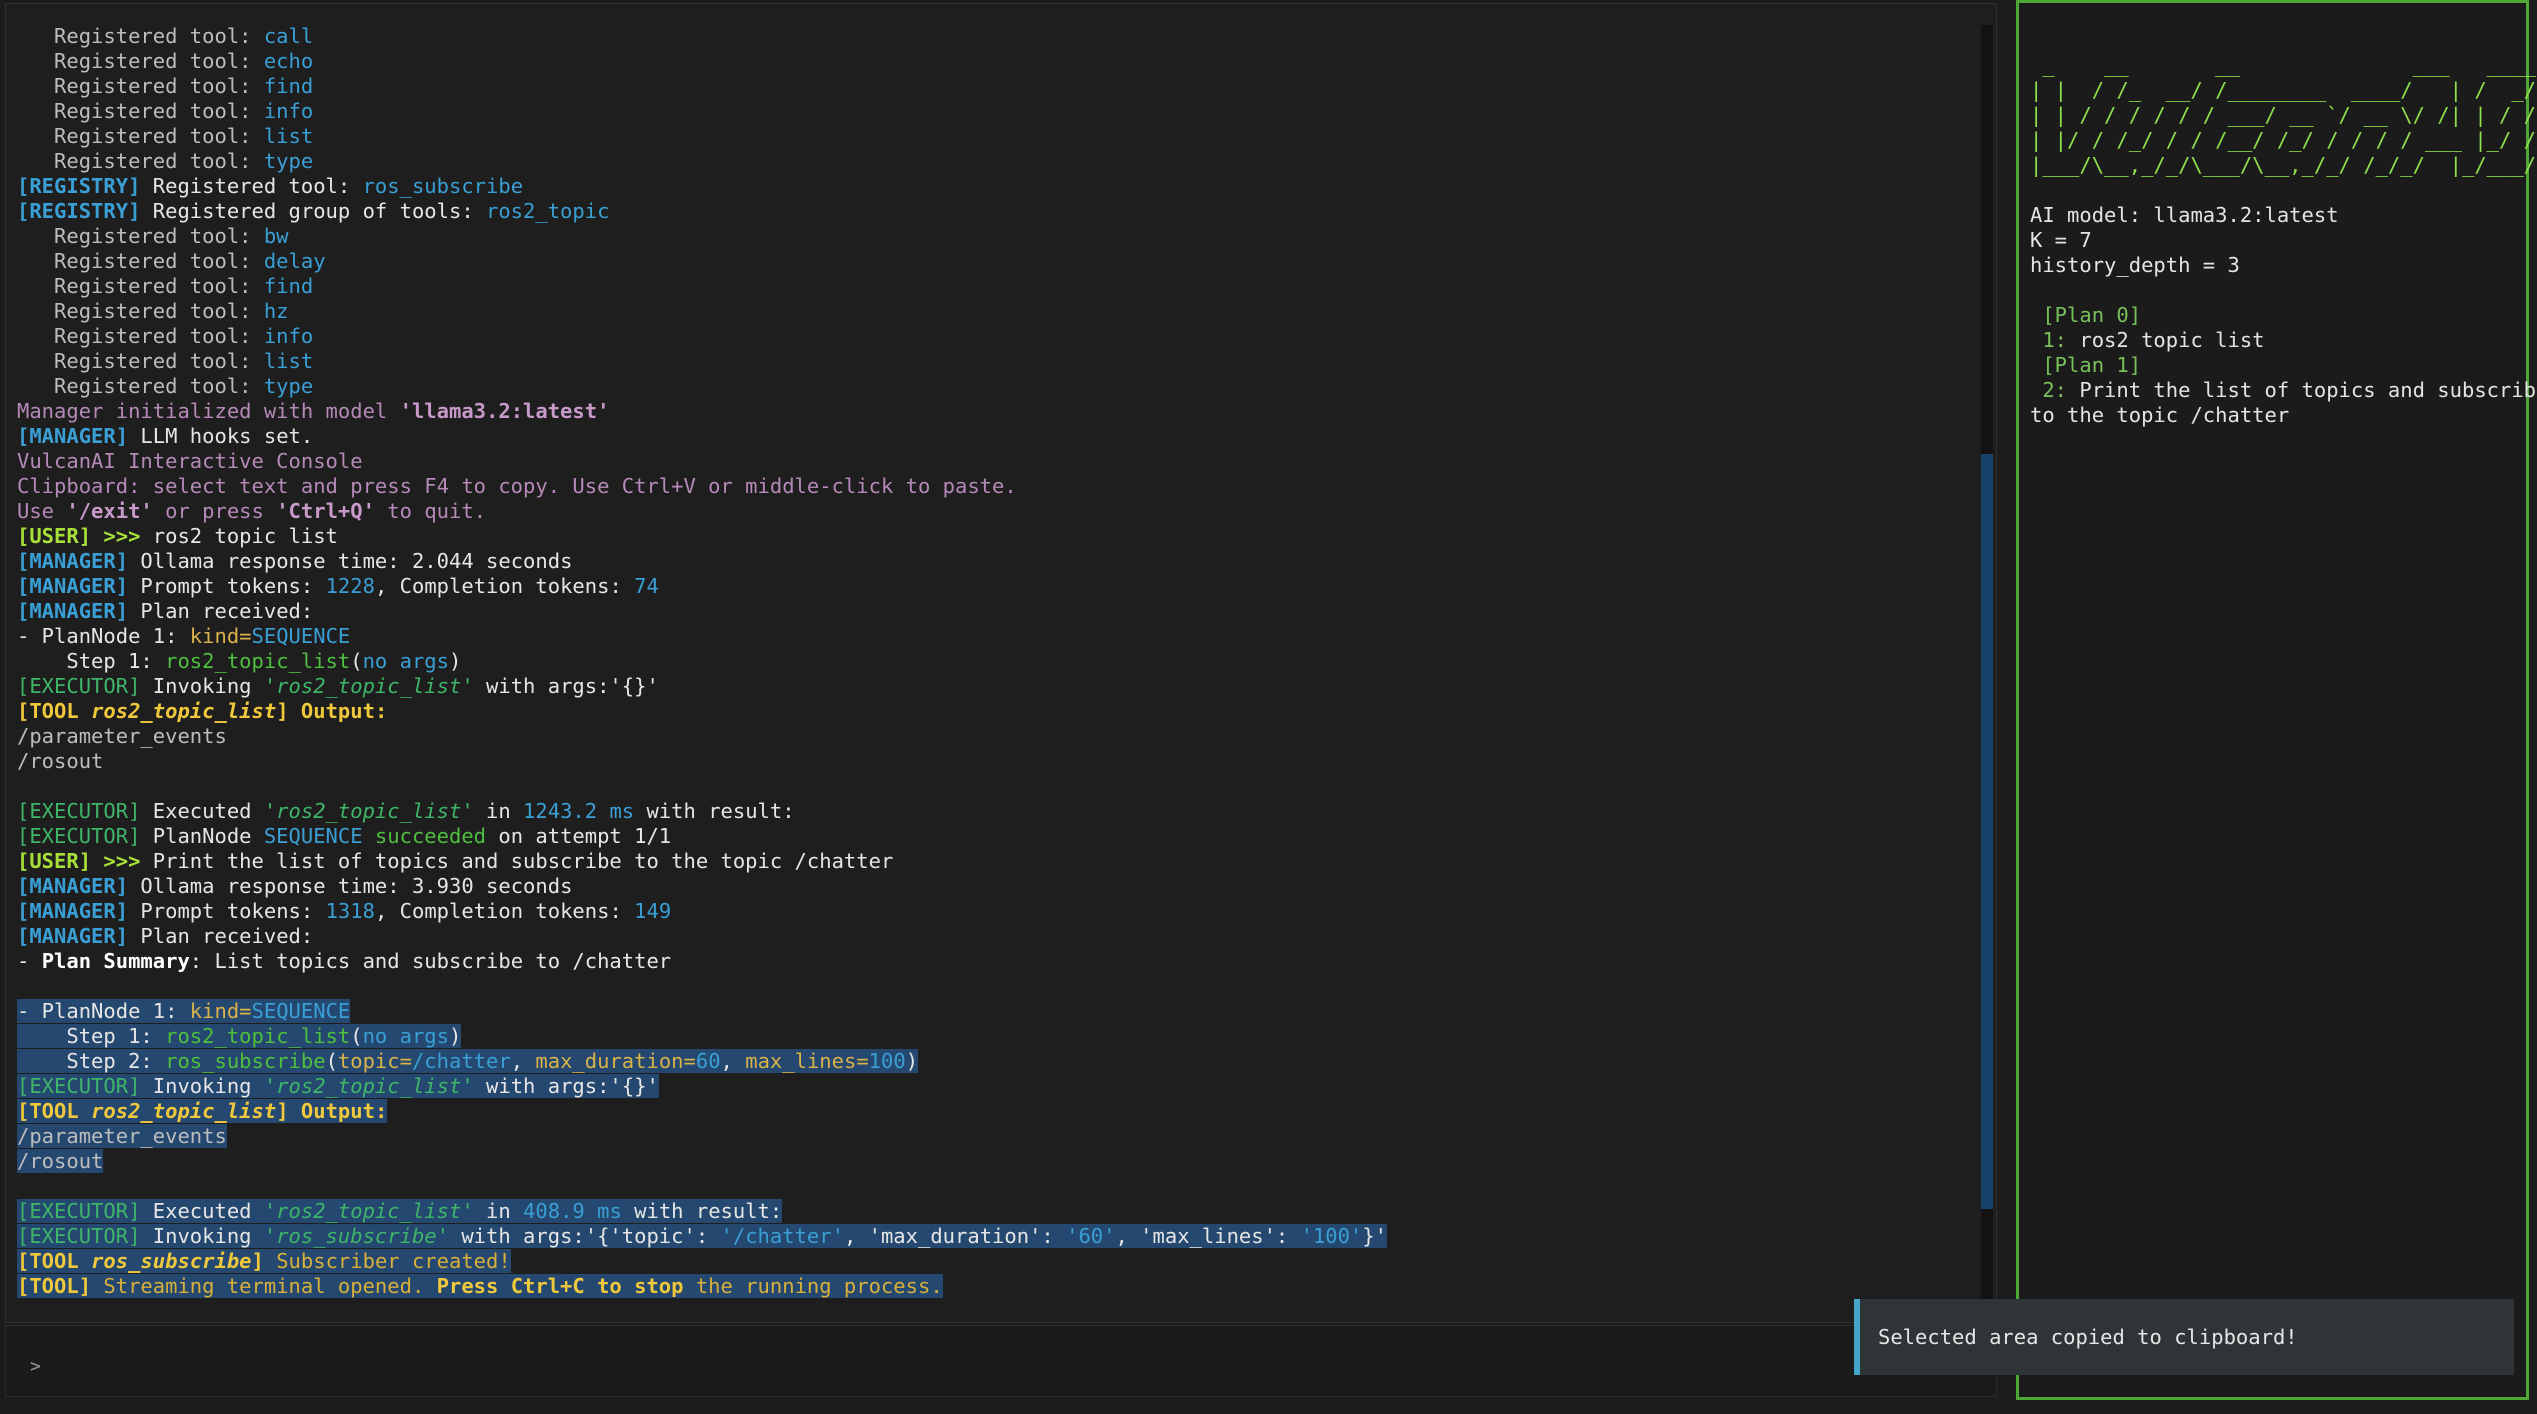  Describe the element at coordinates (2160, 415) in the screenshot. I see `plan-1-text-wrap: to the topic /chatter` at that location.